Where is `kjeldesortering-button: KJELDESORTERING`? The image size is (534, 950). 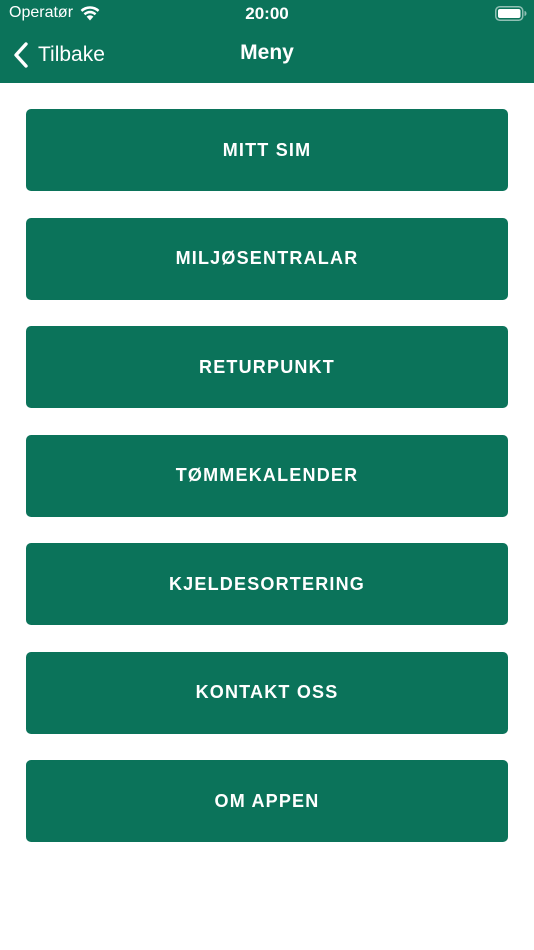 kjeldesortering-button: KJELDESORTERING is located at coordinates (267, 584).